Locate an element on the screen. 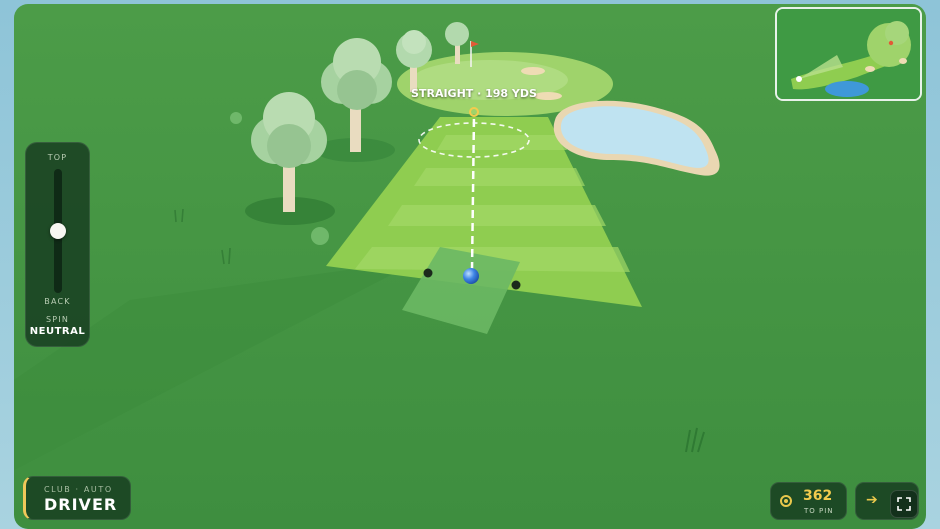 The image size is (940, 529). spin-control: TOP BACK SPIN NEUTRAL is located at coordinates (57, 244).